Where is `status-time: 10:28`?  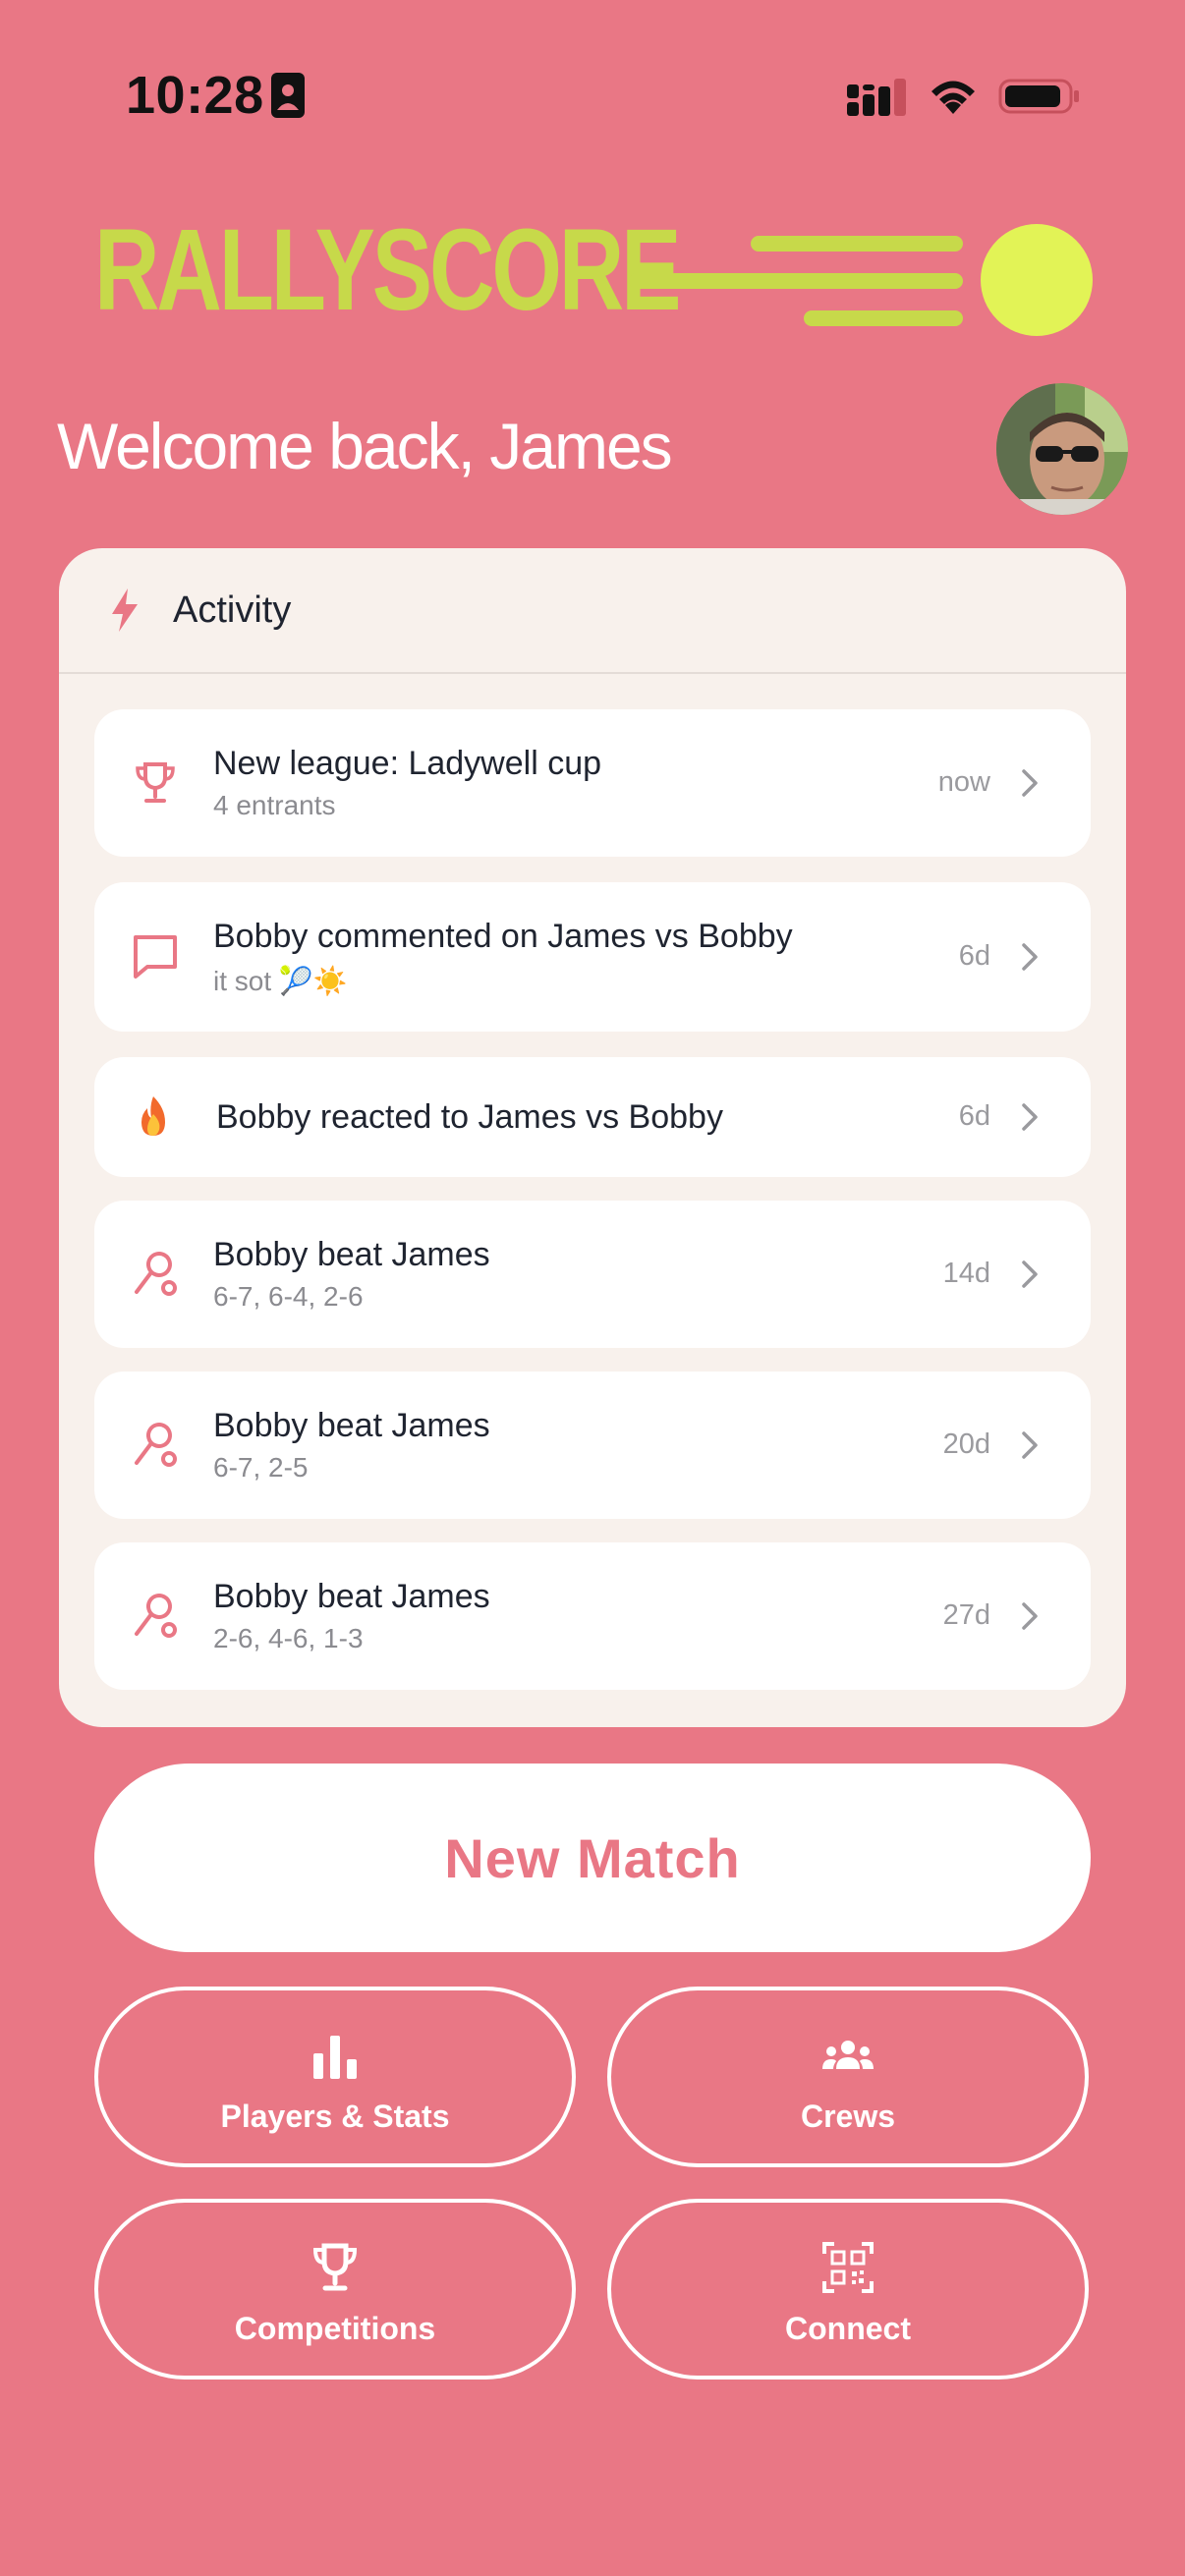 status-time: 10:28 is located at coordinates (195, 95).